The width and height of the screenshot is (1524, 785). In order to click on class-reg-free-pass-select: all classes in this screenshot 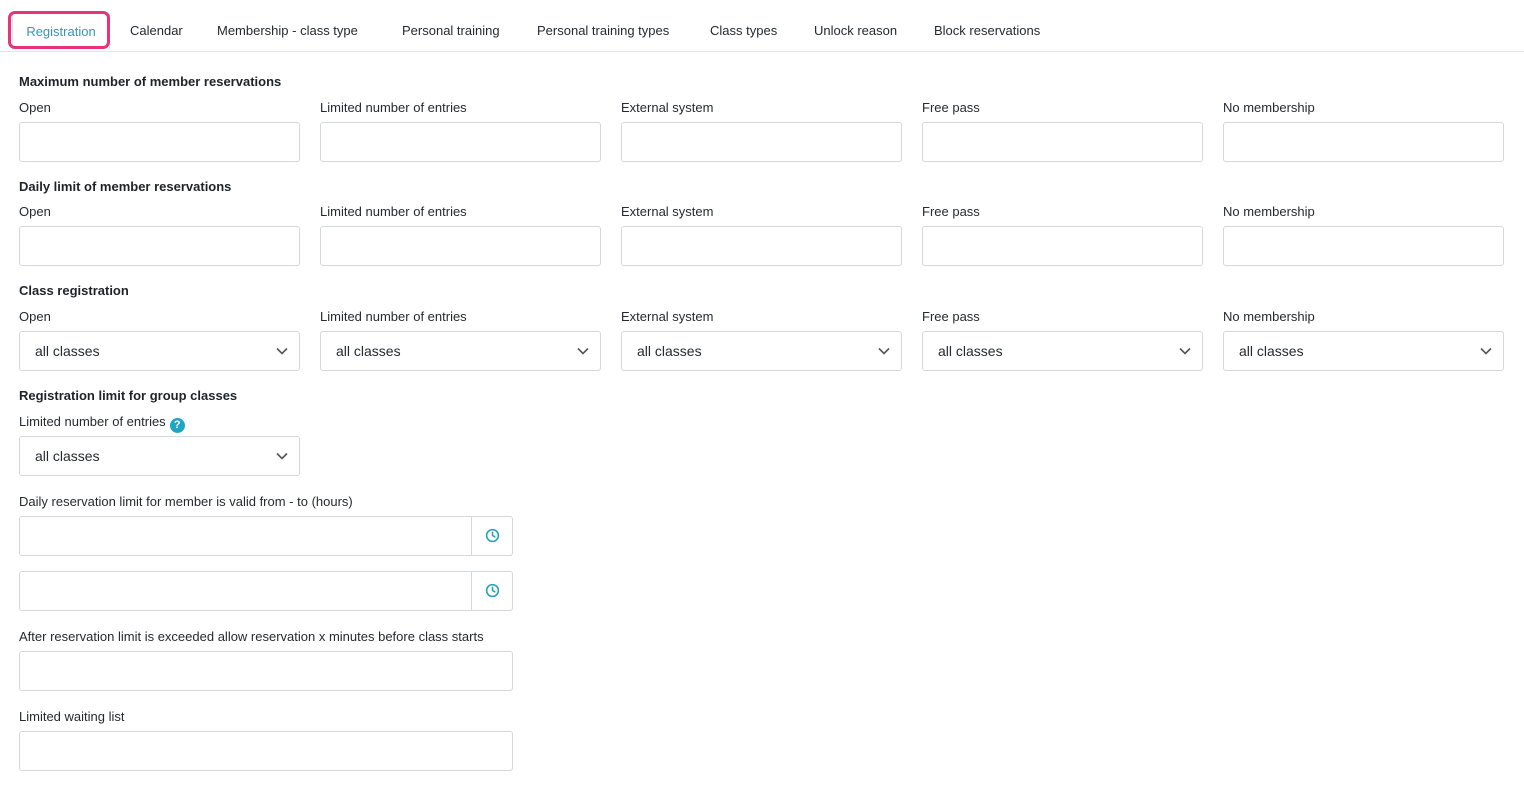, I will do `click(1062, 351)`.